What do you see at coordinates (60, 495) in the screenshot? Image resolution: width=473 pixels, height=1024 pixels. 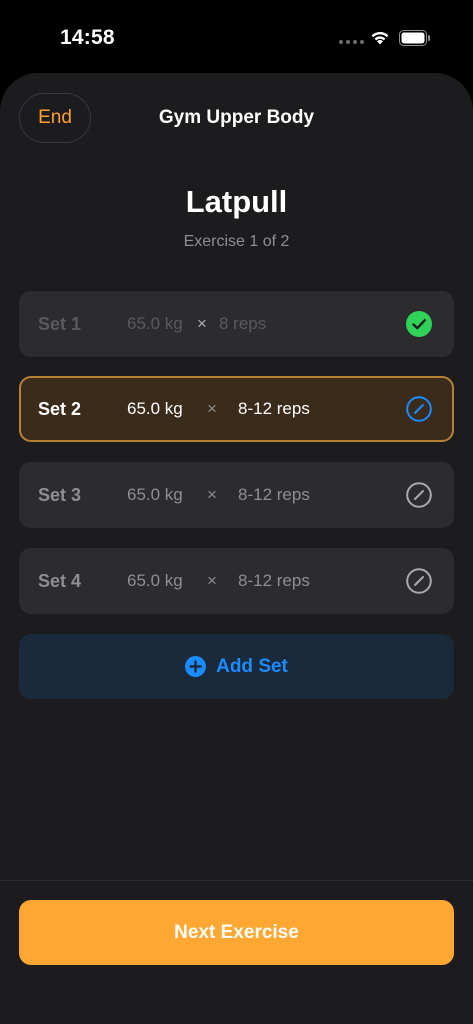 I see `set-label: Set 3` at bounding box center [60, 495].